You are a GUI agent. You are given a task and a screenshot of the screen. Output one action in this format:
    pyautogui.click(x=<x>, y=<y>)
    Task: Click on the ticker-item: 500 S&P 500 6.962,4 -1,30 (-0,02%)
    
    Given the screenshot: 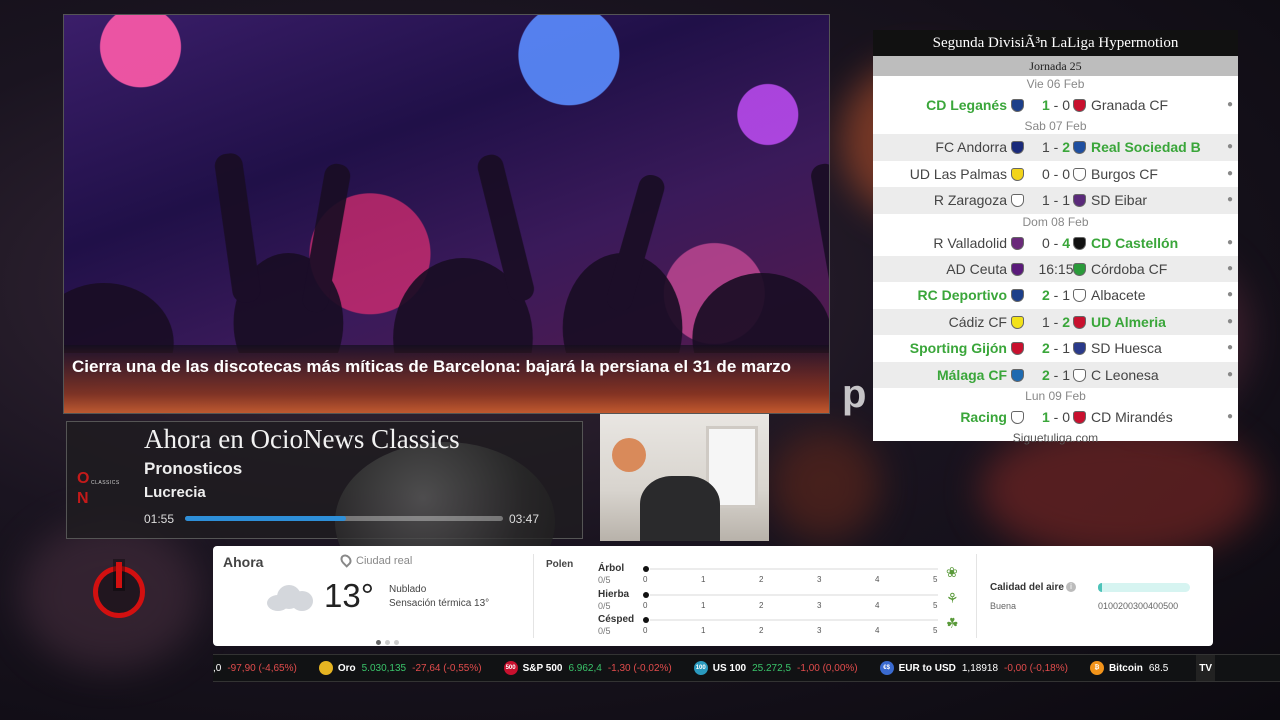 What is the action you would take?
    pyautogui.click(x=587, y=668)
    